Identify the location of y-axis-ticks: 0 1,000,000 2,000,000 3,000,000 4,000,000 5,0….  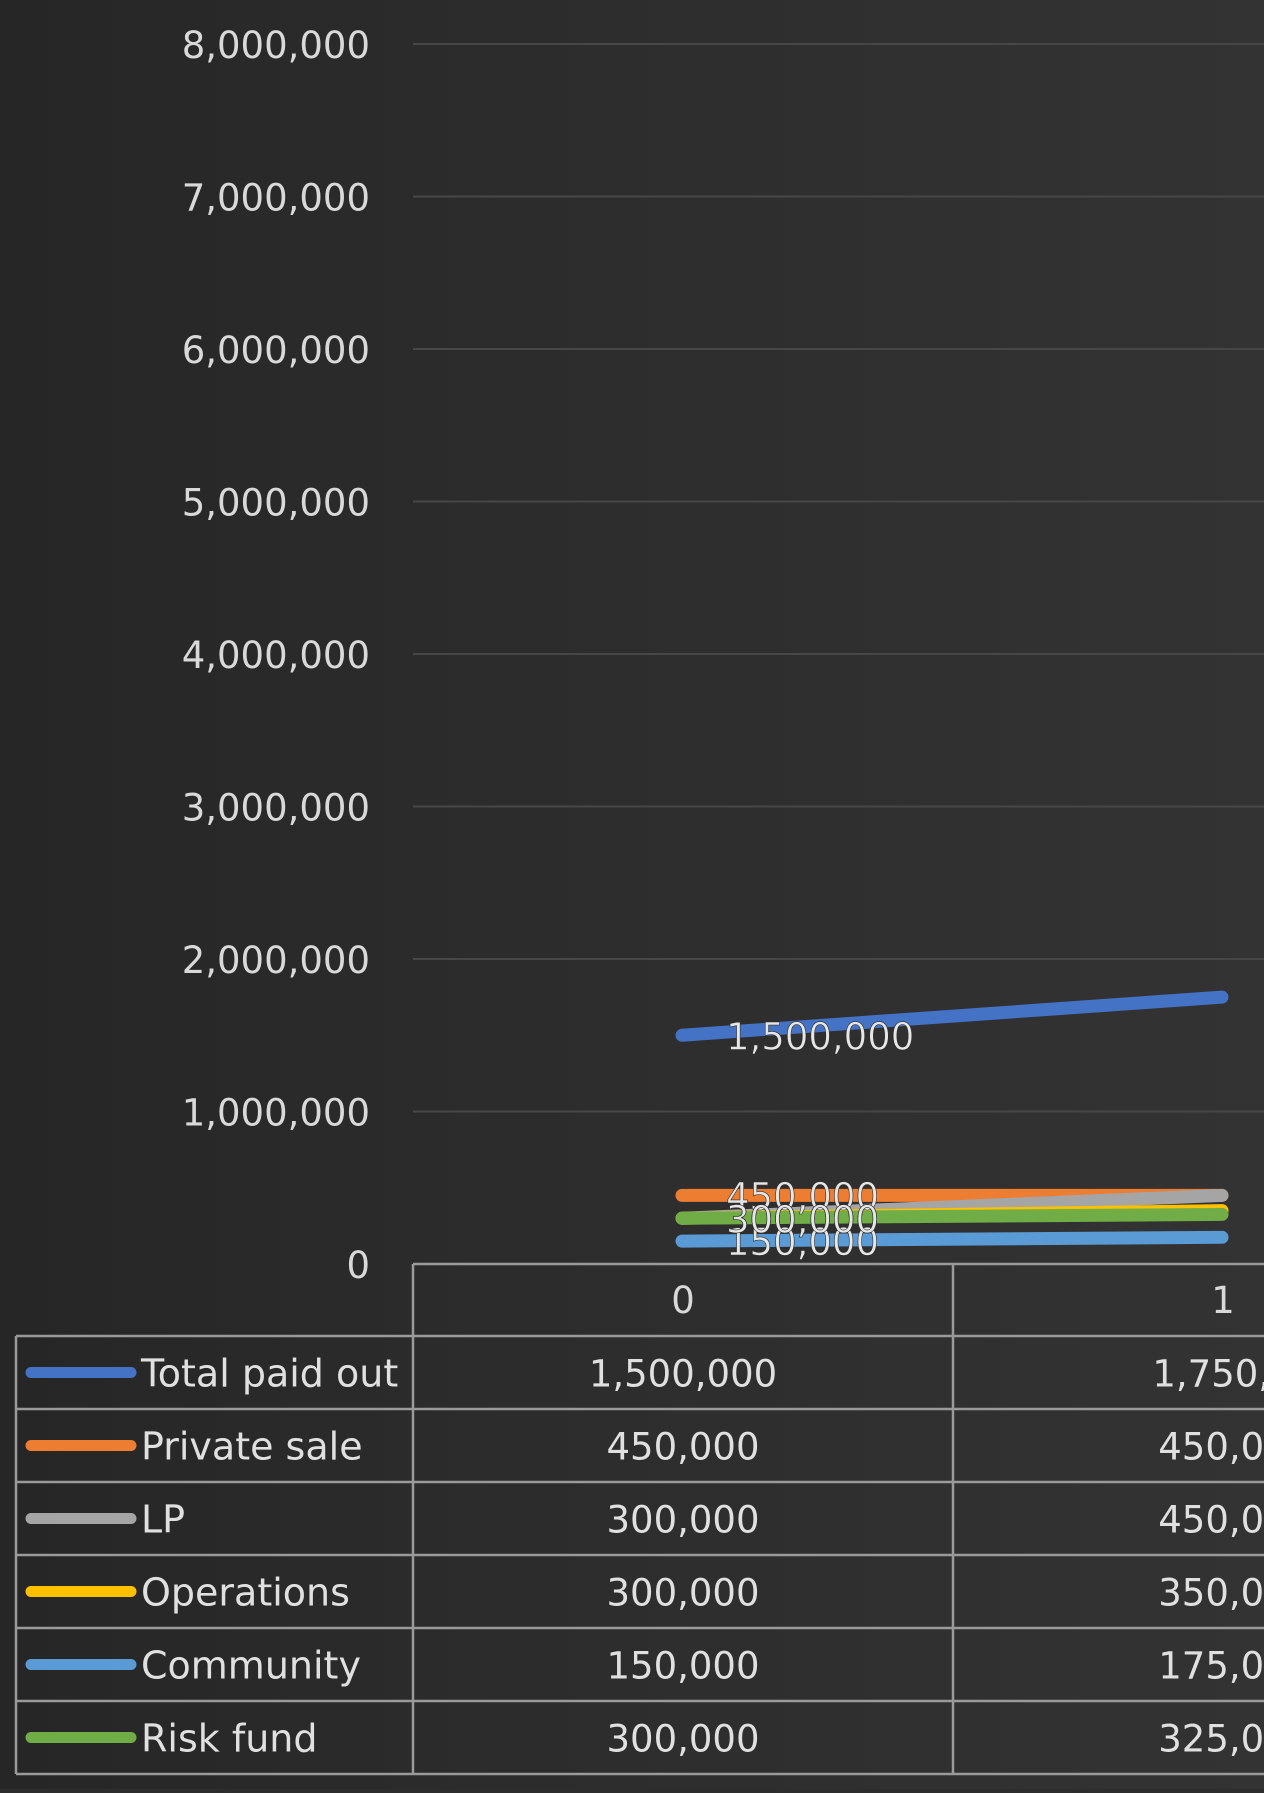
(276, 655).